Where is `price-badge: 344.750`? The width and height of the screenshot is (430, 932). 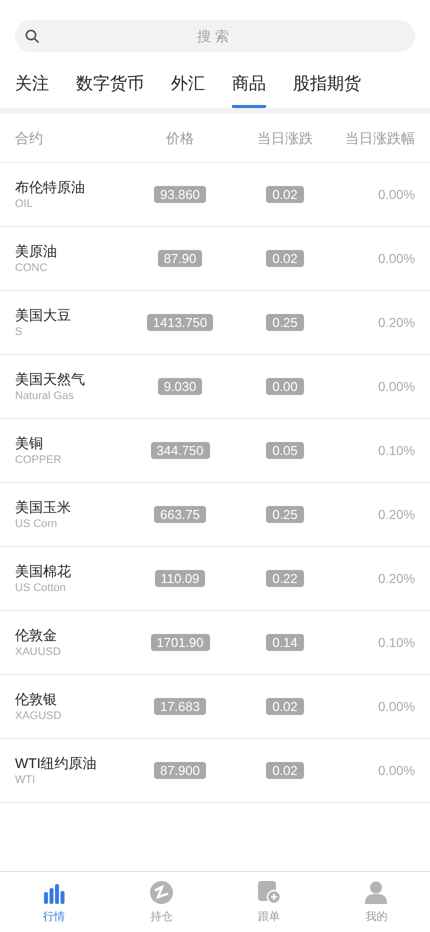 price-badge: 344.750 is located at coordinates (180, 450).